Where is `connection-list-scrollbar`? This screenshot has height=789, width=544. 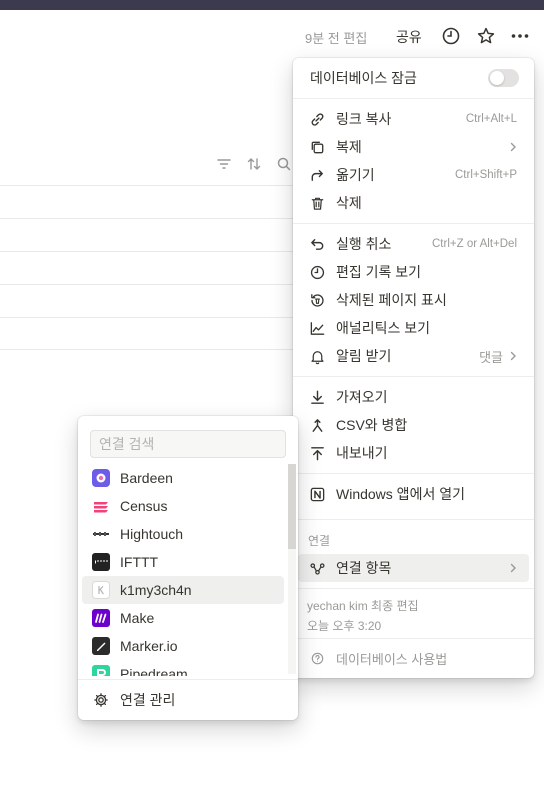
connection-list-scrollbar is located at coordinates (292, 506).